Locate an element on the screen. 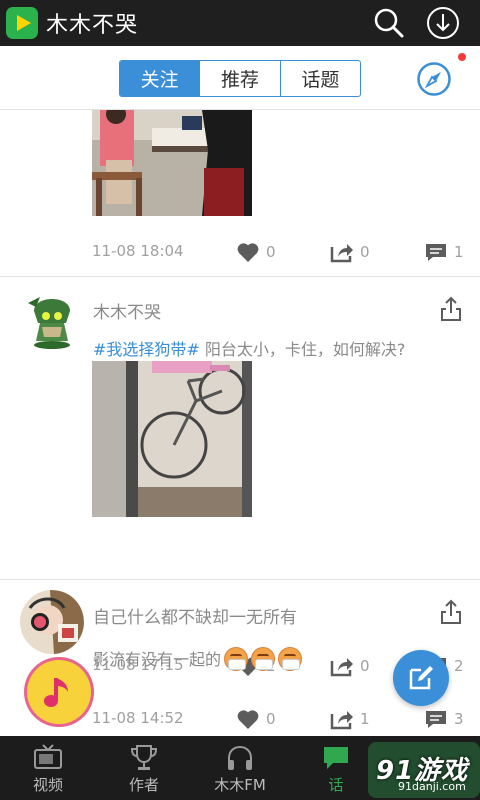 This screenshot has width=480, height=800. post-stats: 11-08 18:04 0 0 1 is located at coordinates (240, 252).